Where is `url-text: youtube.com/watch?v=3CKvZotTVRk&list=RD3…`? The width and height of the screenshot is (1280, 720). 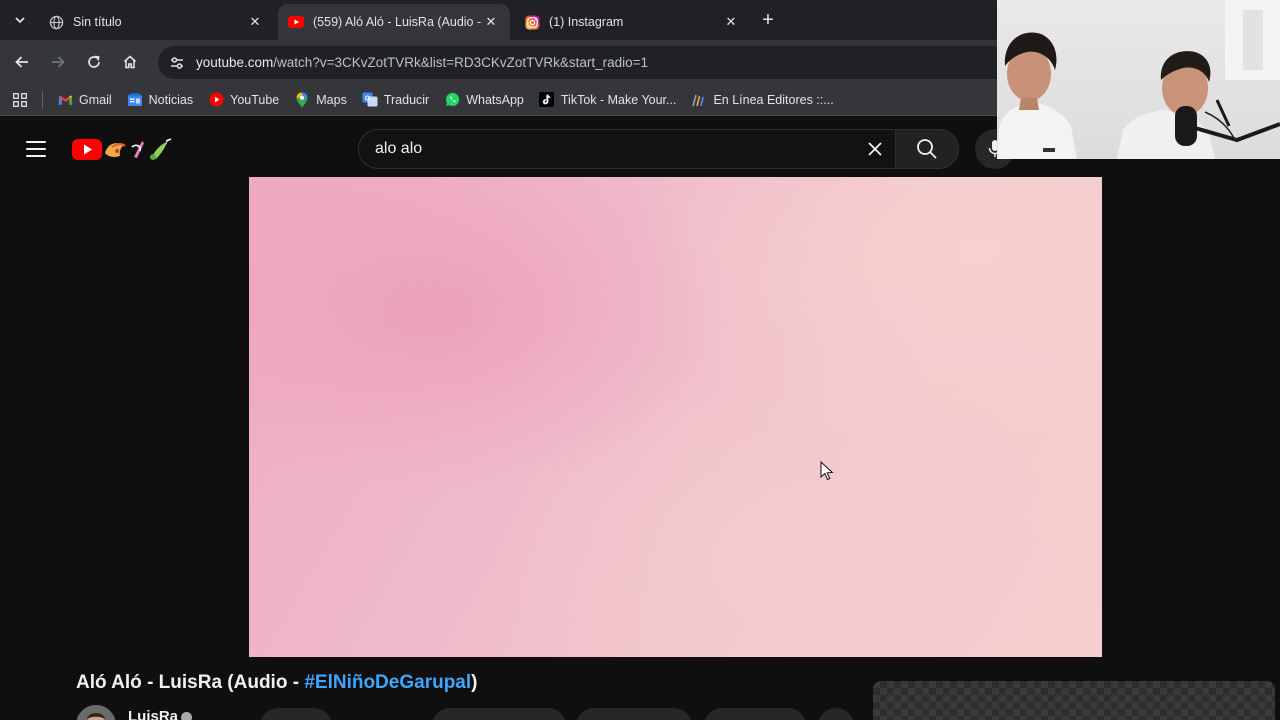 url-text: youtube.com/watch?v=3CKvZotTVRk&list=RD3… is located at coordinates (422, 62).